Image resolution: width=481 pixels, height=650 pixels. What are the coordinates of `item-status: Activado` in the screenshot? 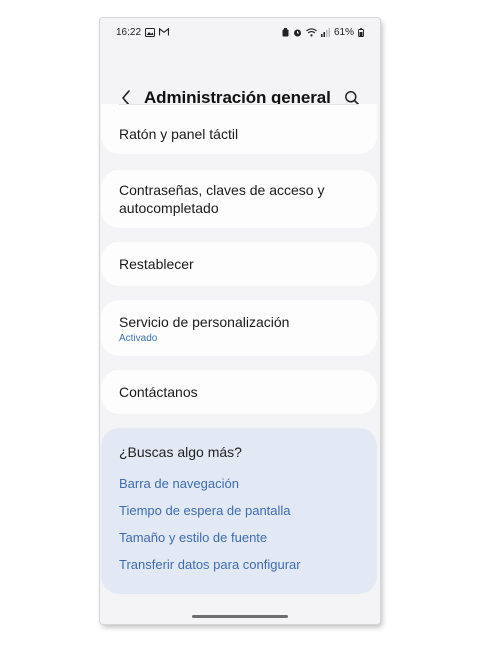 It's located at (138, 338).